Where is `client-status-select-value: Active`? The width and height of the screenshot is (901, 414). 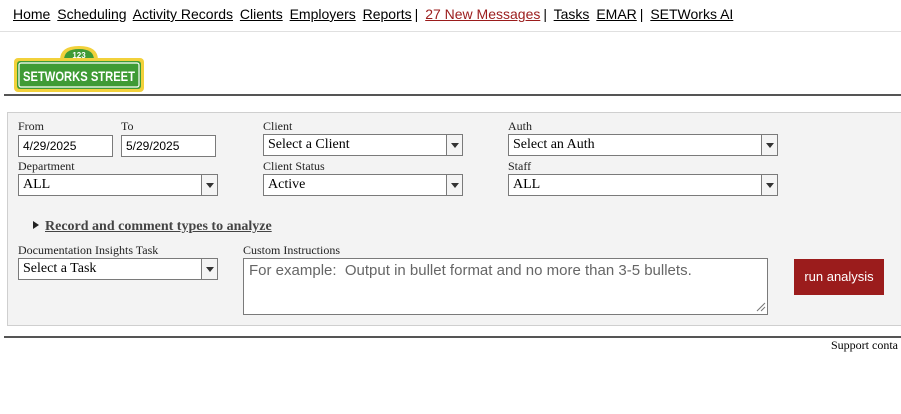 client-status-select-value: Active is located at coordinates (287, 184).